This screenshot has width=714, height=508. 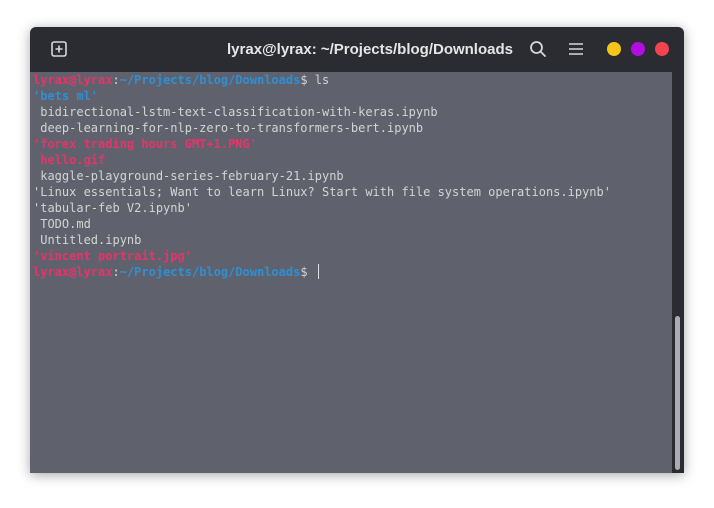 What do you see at coordinates (638, 49) in the screenshot?
I see `maximize-button` at bounding box center [638, 49].